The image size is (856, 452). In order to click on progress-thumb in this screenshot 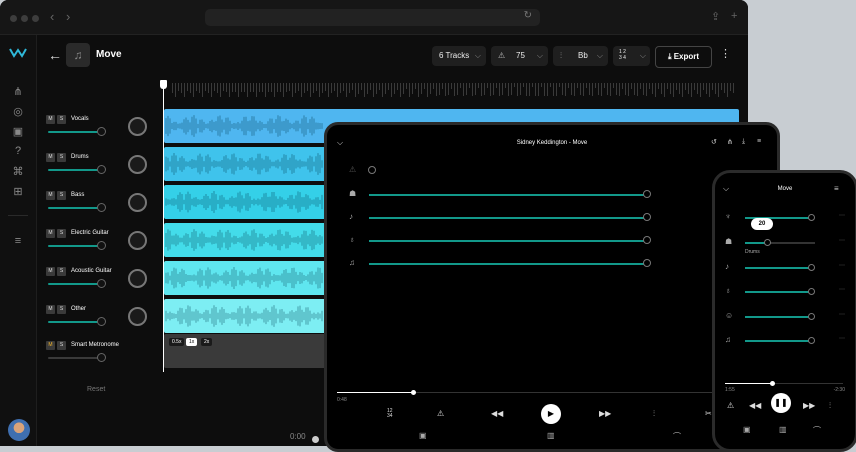, I will do `click(315, 439)`.